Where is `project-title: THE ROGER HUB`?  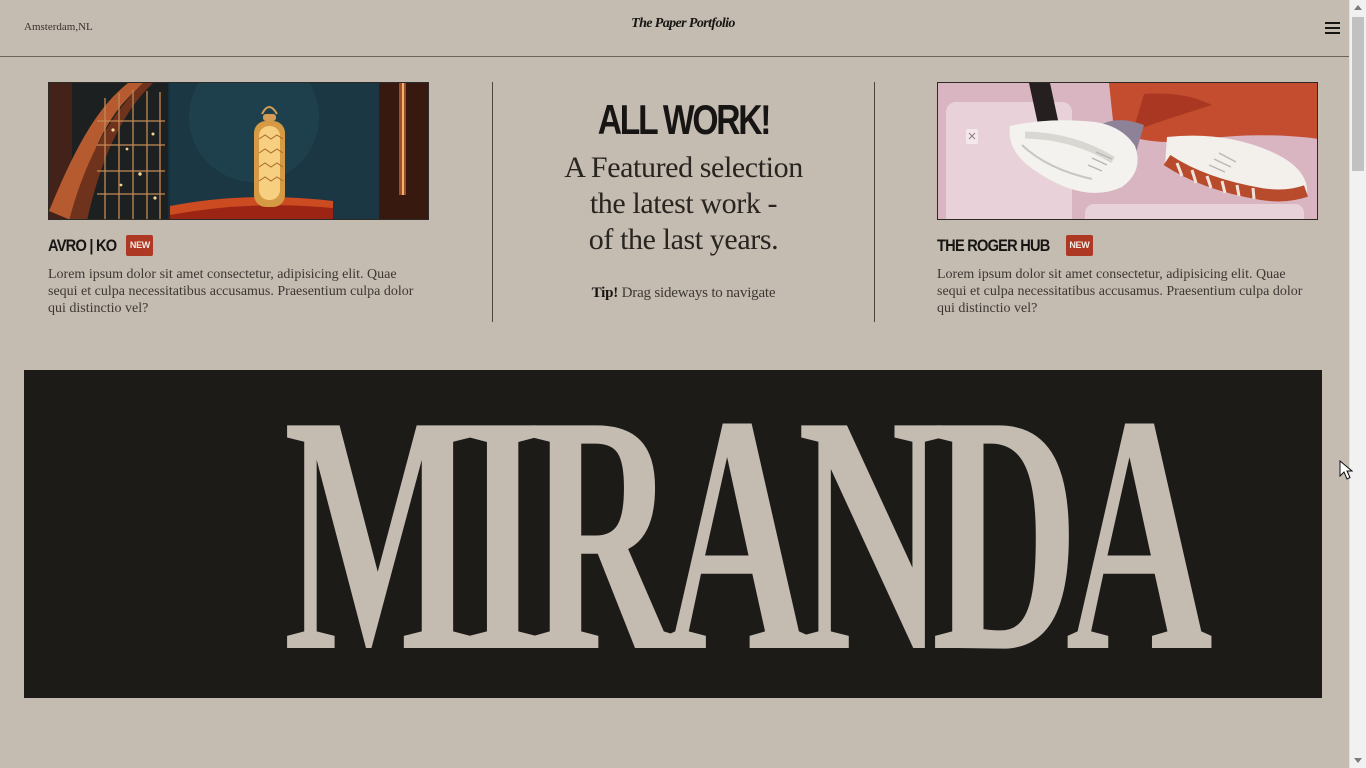 project-title: THE ROGER HUB is located at coordinates (993, 246).